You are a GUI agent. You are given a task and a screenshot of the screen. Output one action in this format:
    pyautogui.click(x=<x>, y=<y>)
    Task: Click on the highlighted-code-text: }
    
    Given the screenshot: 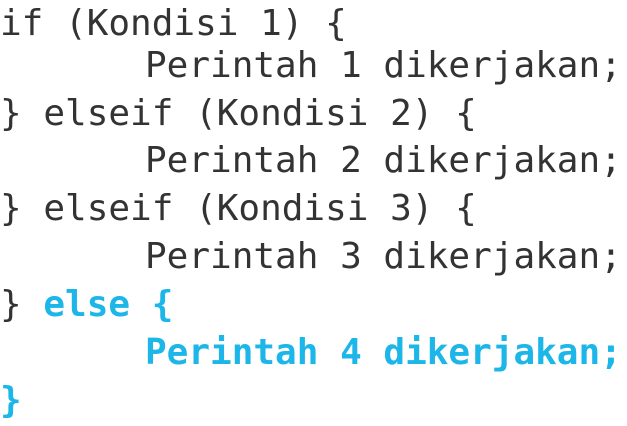 What is the action you would take?
    pyautogui.click(x=11, y=400)
    